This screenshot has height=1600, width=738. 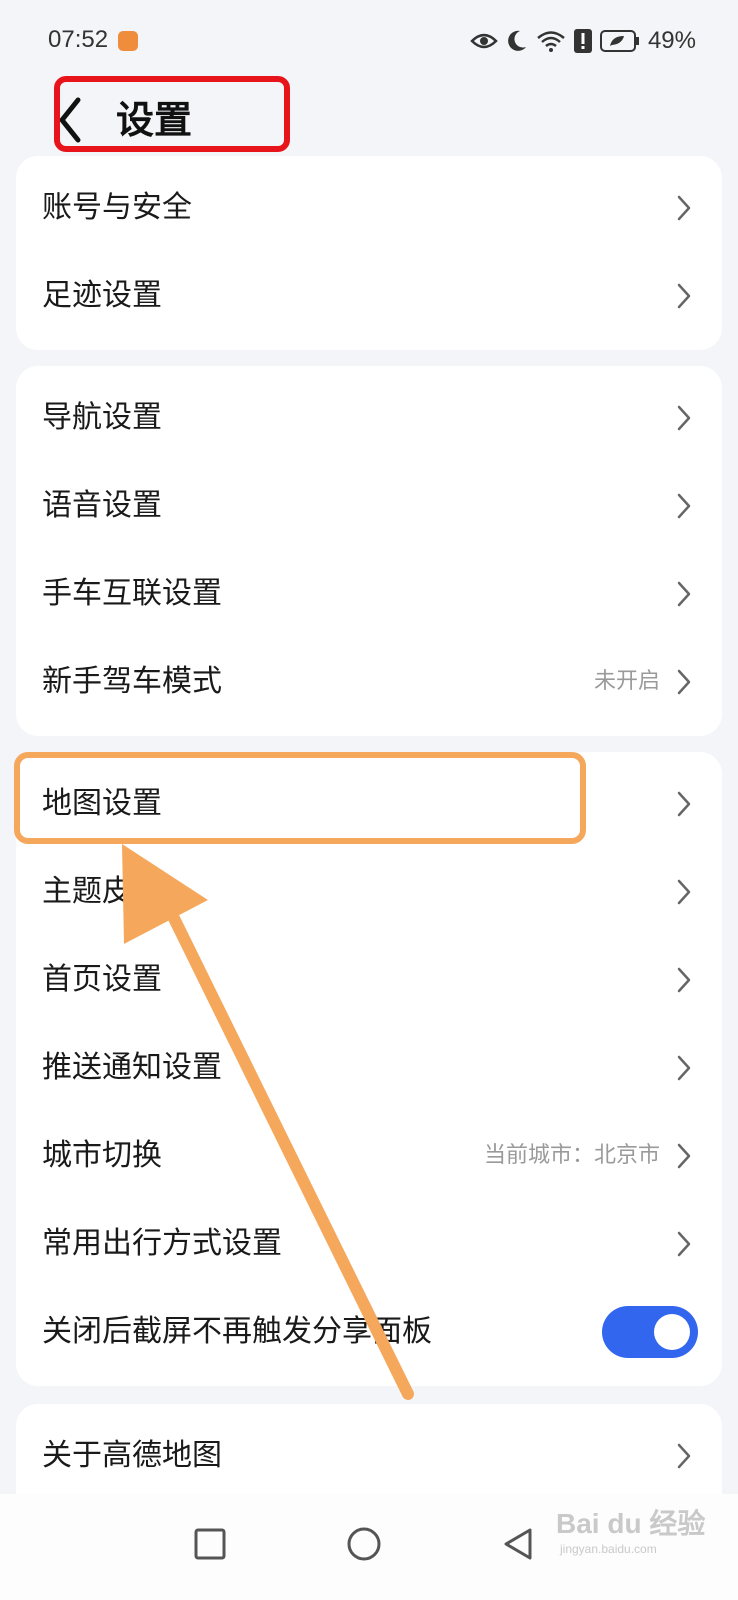 I want to click on toggle-knob, so click(x=672, y=1332).